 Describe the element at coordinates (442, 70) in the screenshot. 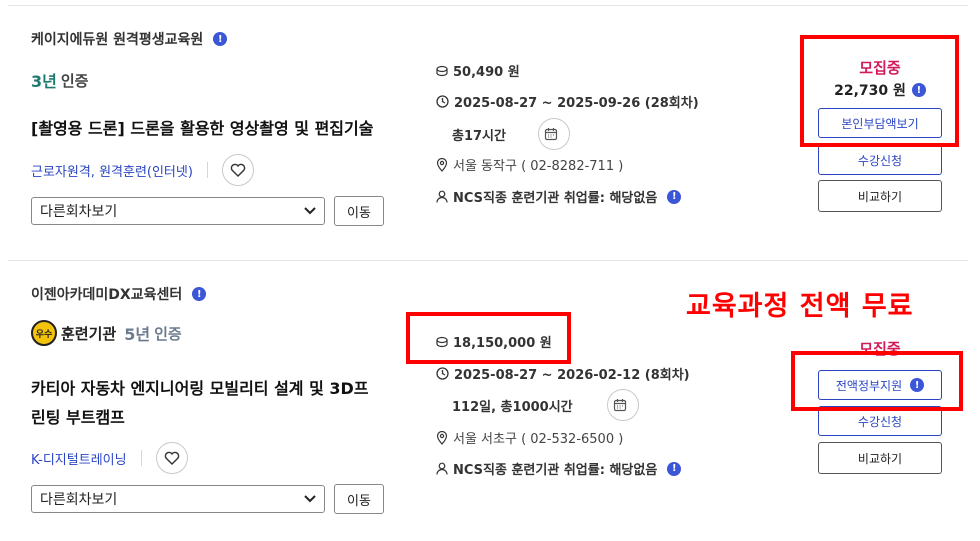

I see `coin-icon` at that location.